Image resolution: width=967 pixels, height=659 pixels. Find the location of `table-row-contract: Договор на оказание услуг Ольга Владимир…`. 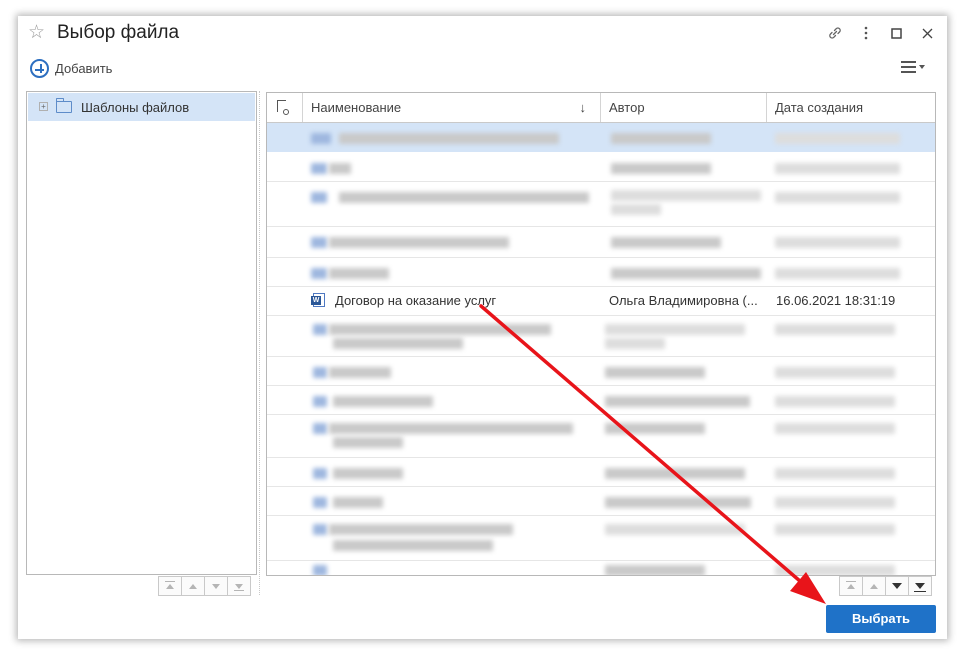

table-row-contract: Договор на оказание услуг Ольга Владимир… is located at coordinates (601, 301).